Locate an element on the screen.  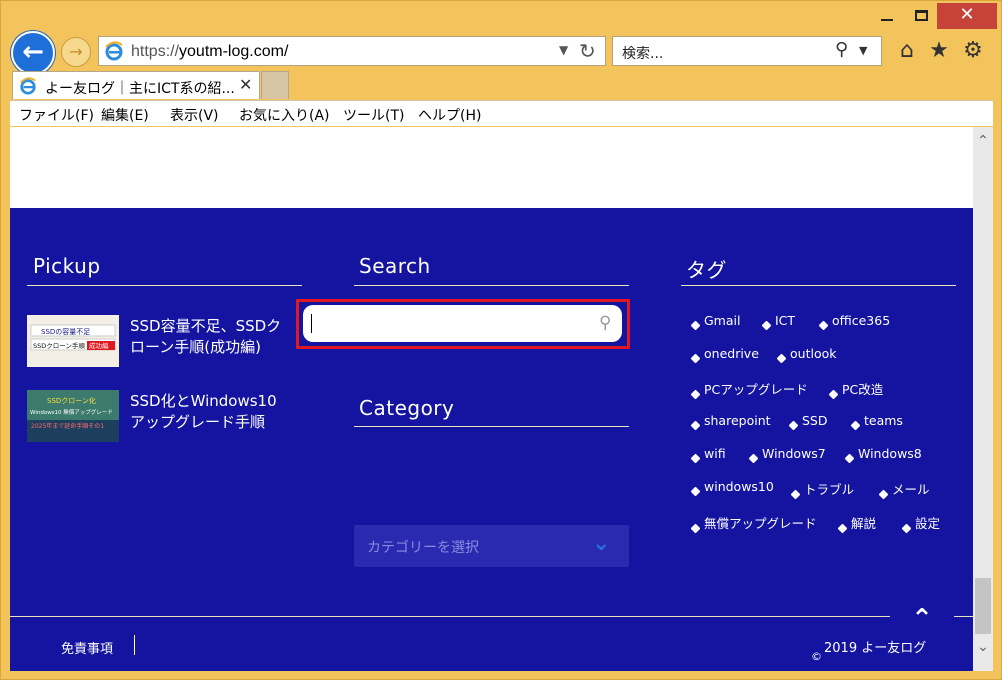
tag-link: office365 is located at coordinates (854, 322).